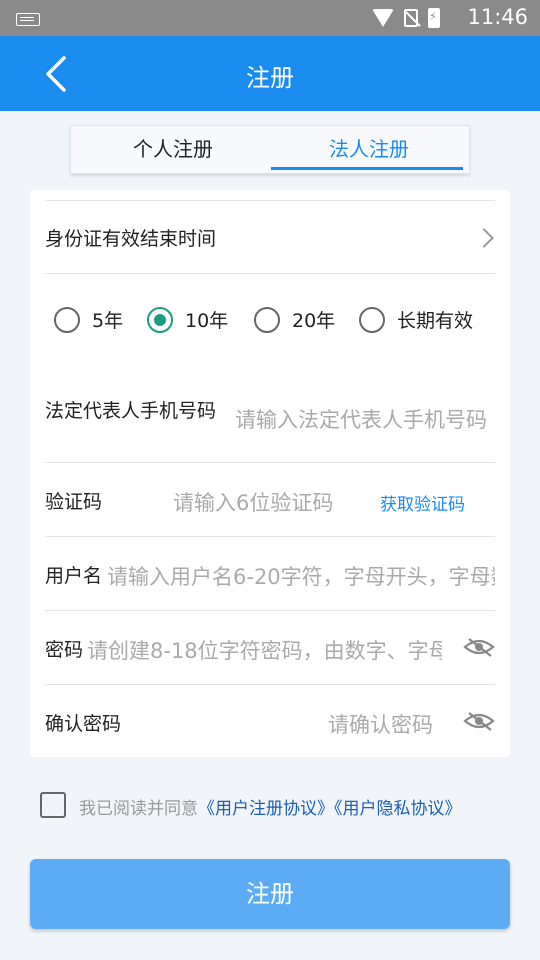  What do you see at coordinates (138, 809) in the screenshot?
I see `agreement-prefix: 我已阅读并同意` at bounding box center [138, 809].